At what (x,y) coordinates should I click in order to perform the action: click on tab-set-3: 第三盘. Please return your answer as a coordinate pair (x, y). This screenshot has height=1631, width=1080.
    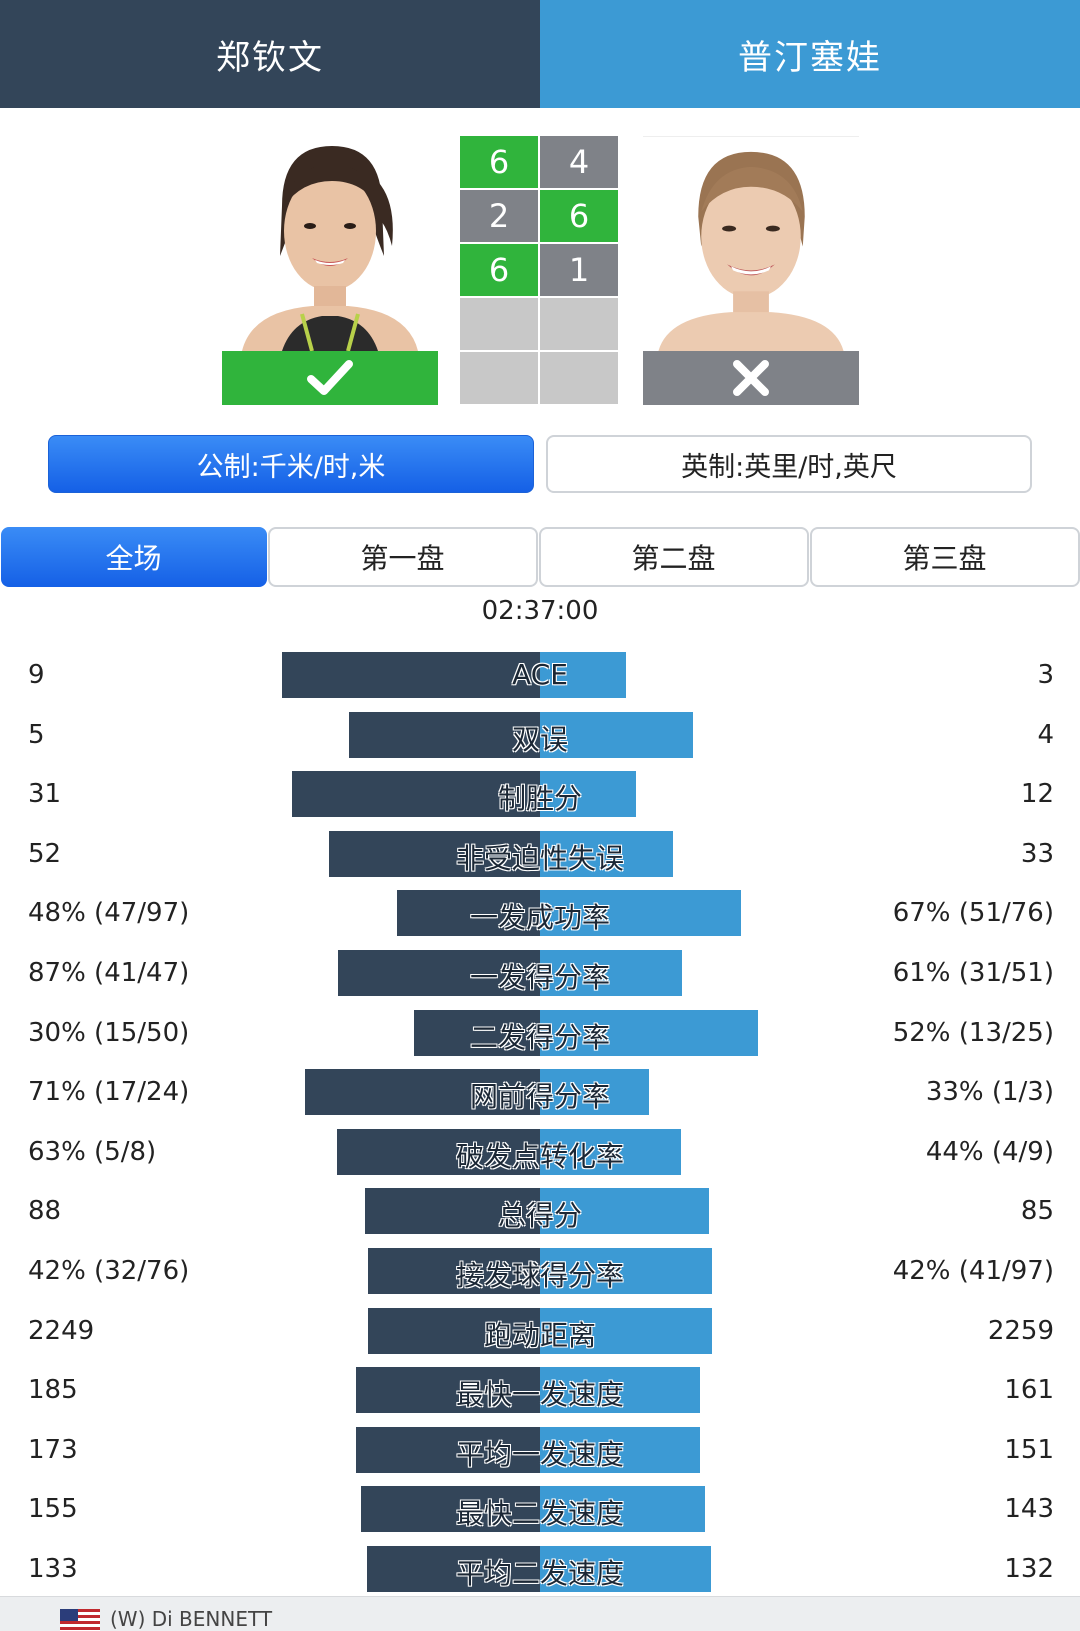
    Looking at the image, I should click on (944, 557).